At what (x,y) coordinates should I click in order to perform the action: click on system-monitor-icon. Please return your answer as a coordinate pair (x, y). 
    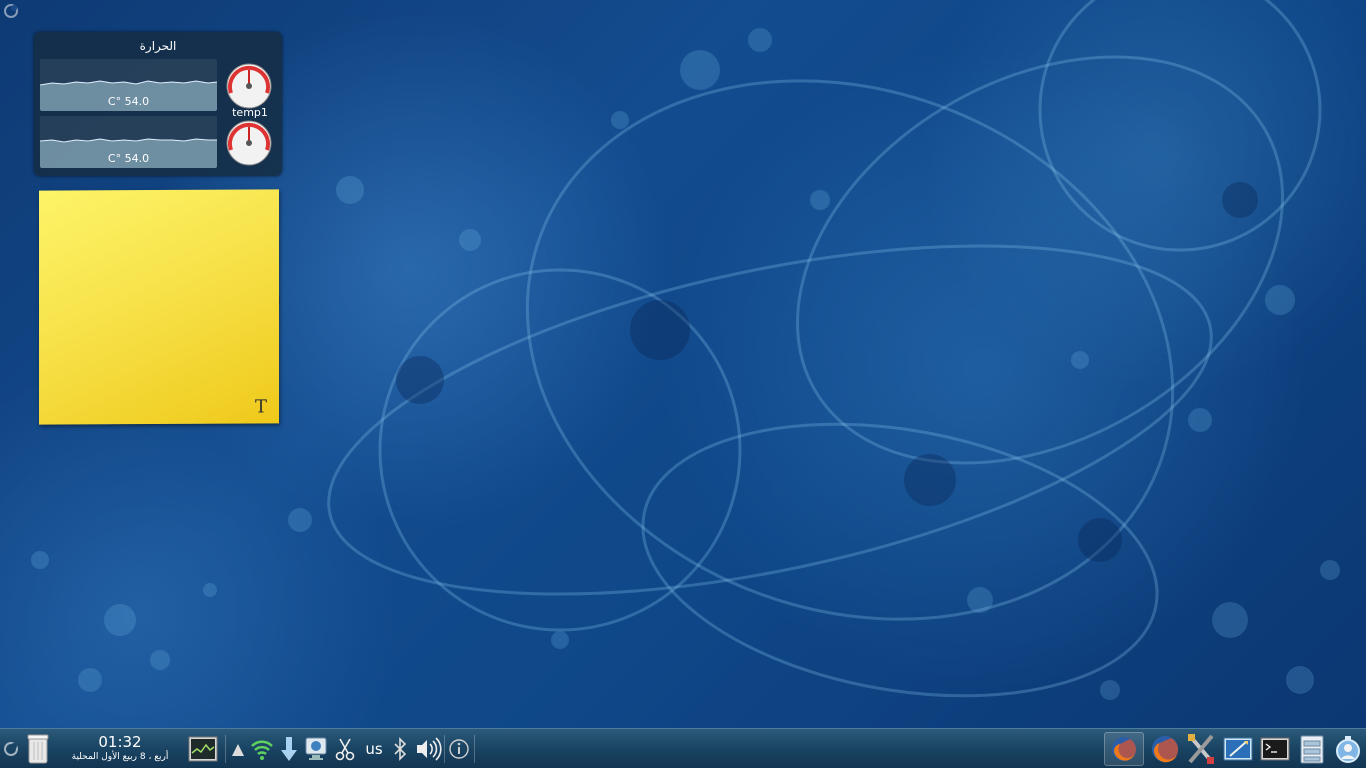
    Looking at the image, I should click on (203, 748).